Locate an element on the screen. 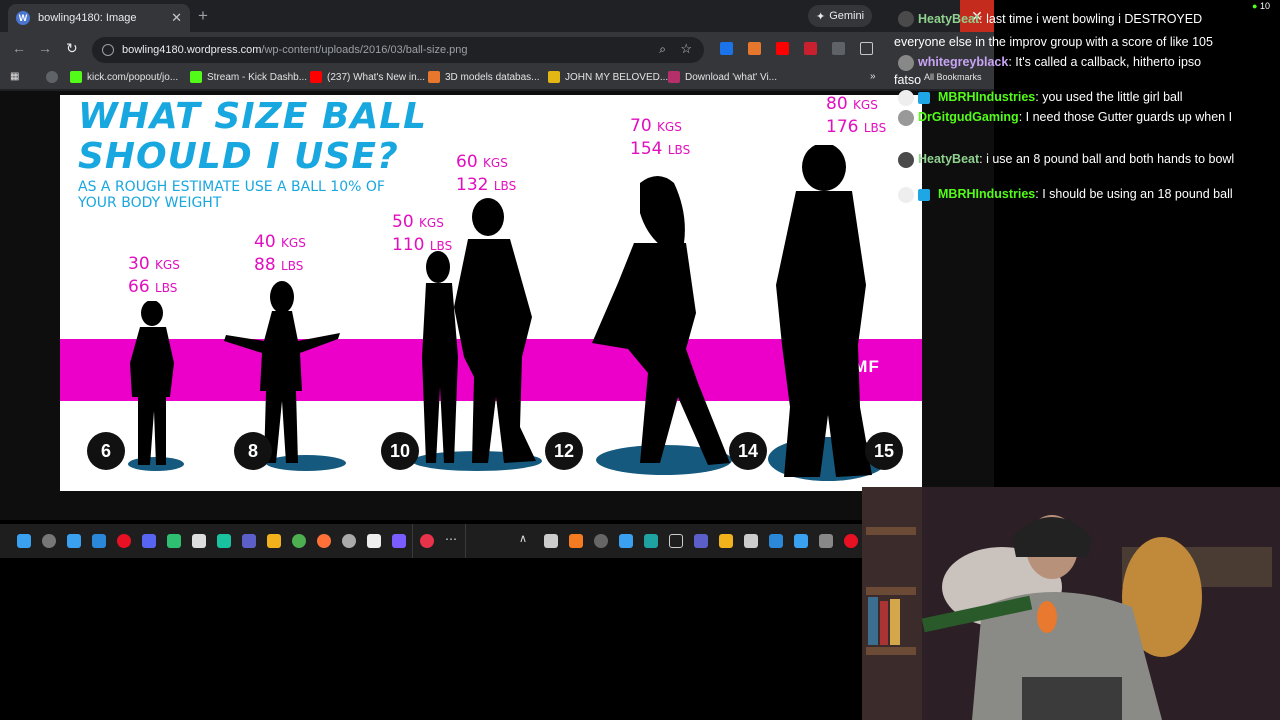 The image size is (1280, 720). gemini-button: ✦ Gemini is located at coordinates (840, 16).